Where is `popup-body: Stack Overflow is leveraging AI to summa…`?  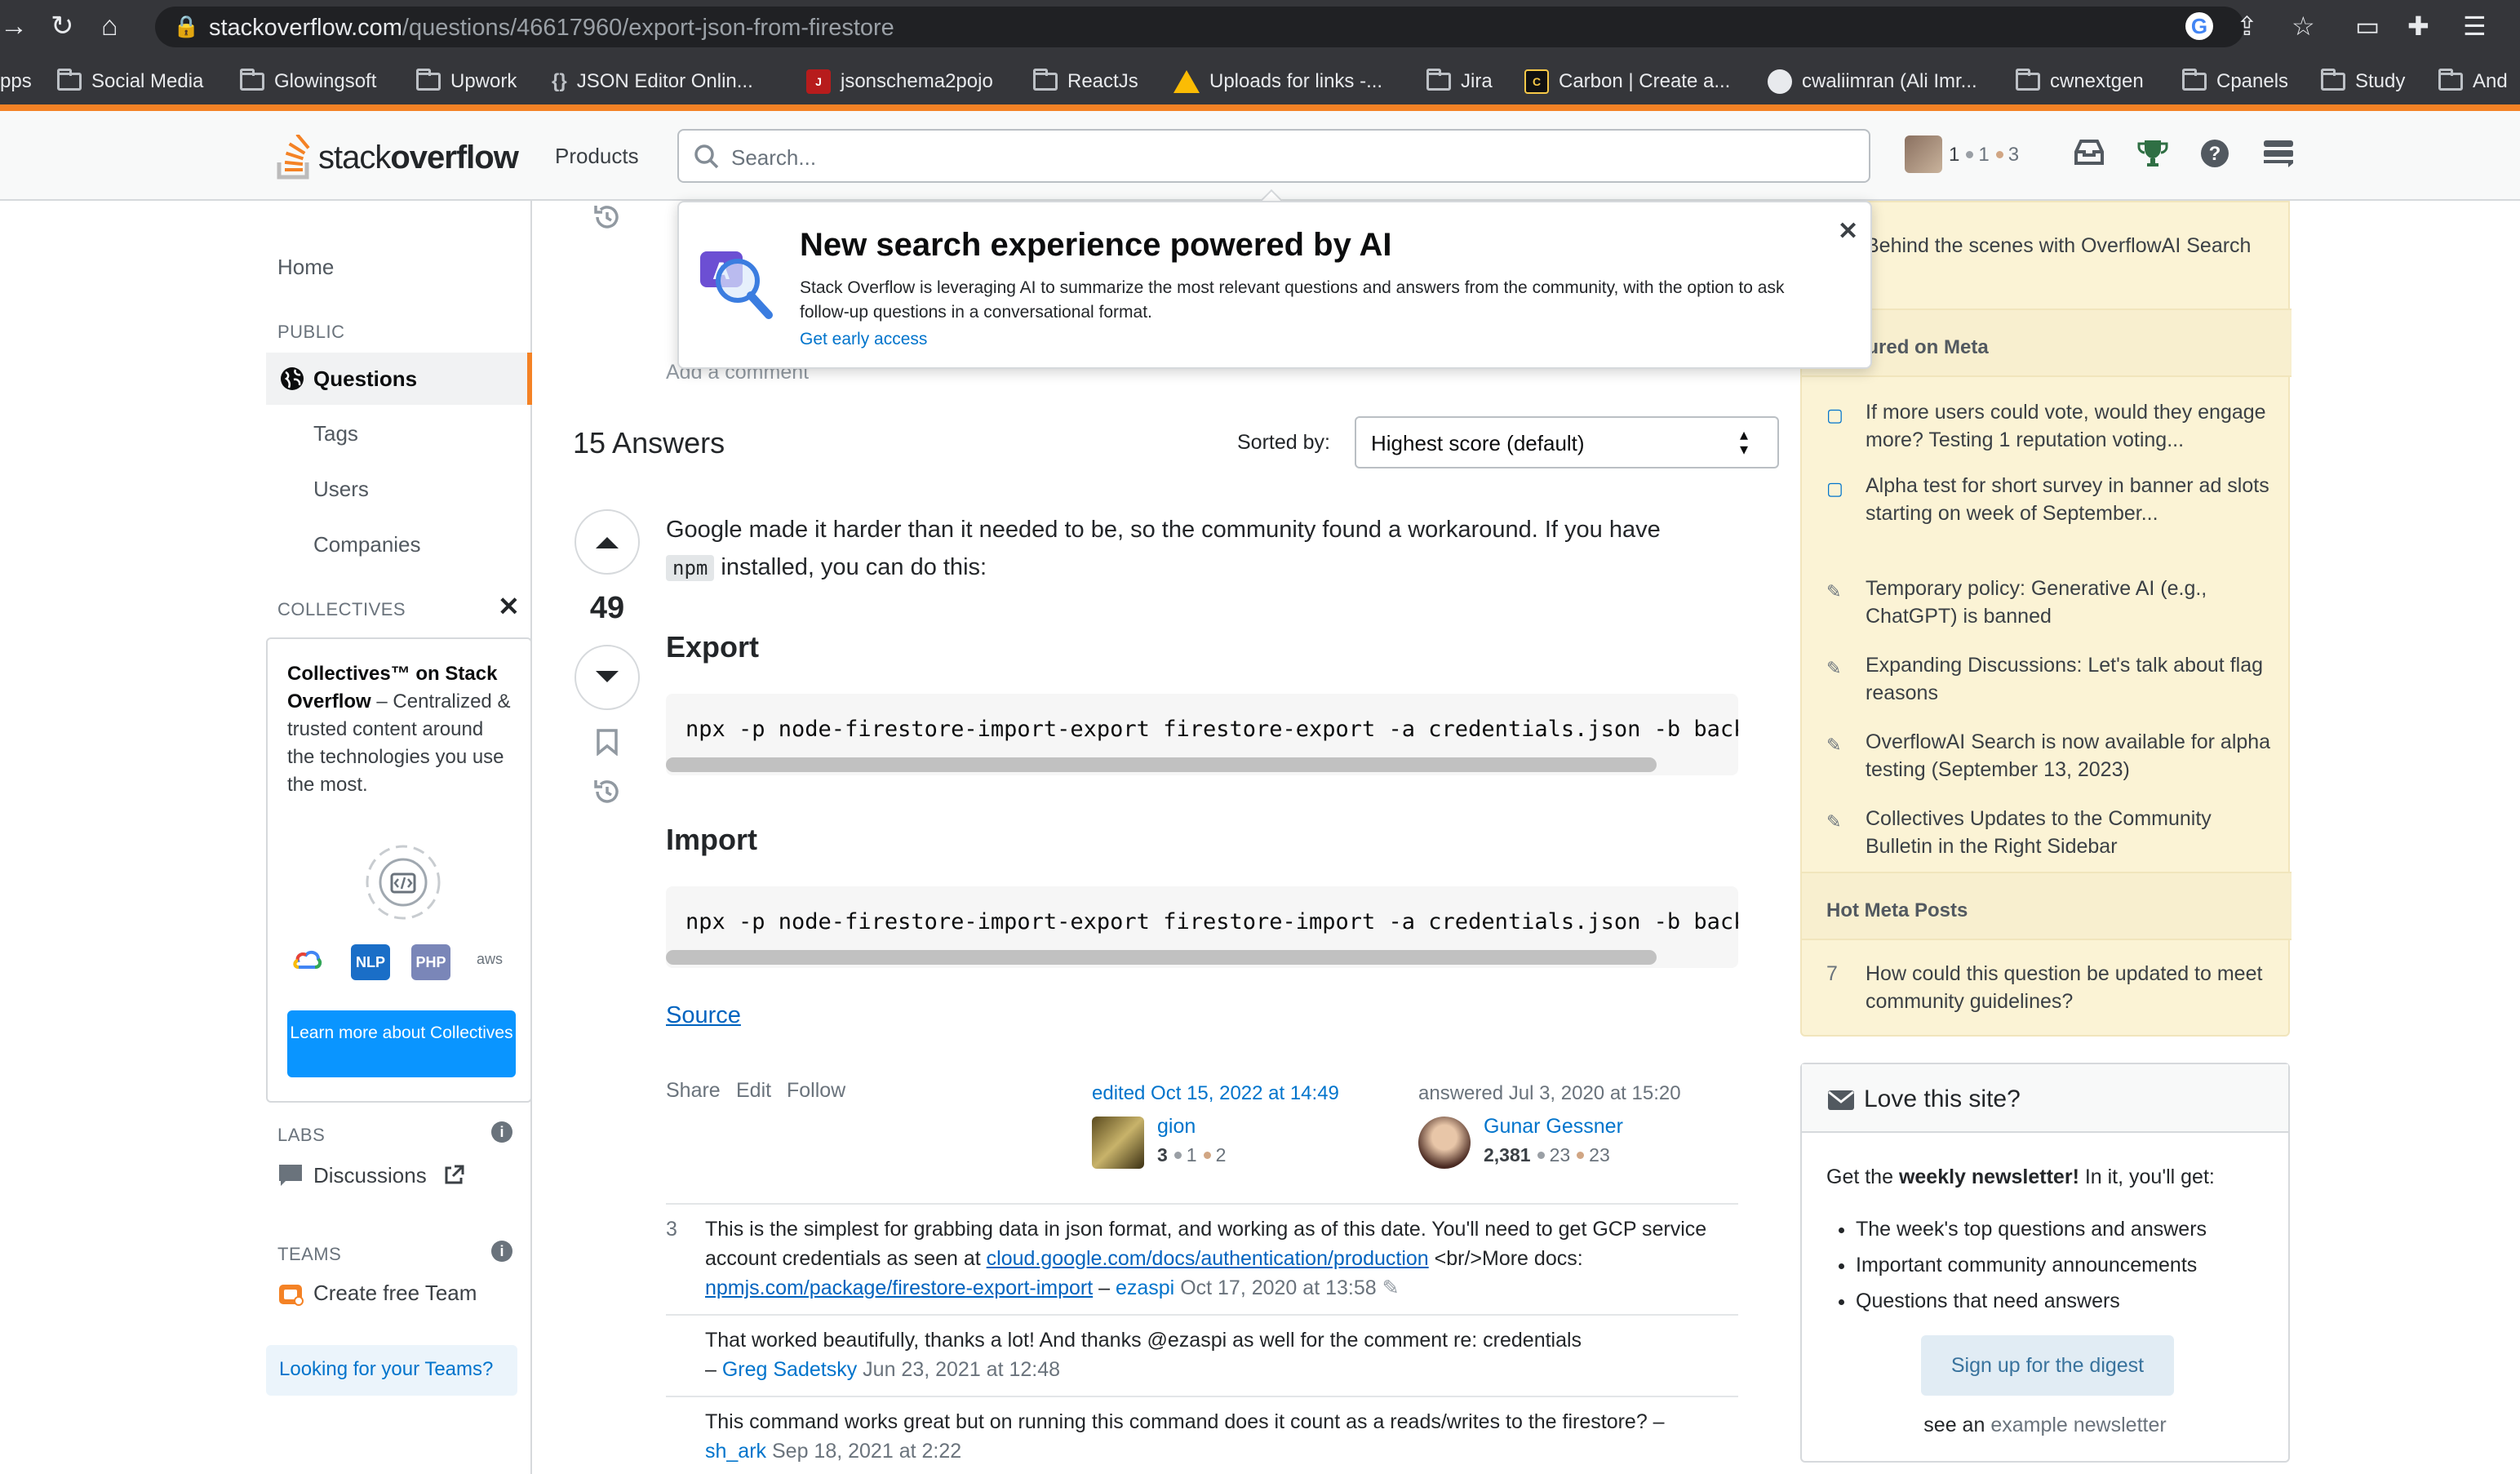 popup-body: Stack Overflow is leveraging AI to summa… is located at coordinates (1292, 300).